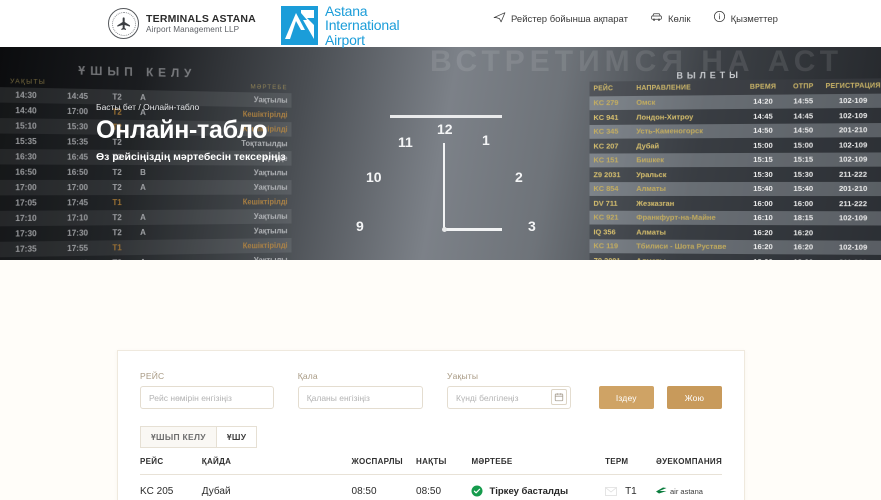 Image resolution: width=881 pixels, height=500 pixels. Describe the element at coordinates (606, 246) in the screenshot. I see `departures-flight: KC 119` at that location.